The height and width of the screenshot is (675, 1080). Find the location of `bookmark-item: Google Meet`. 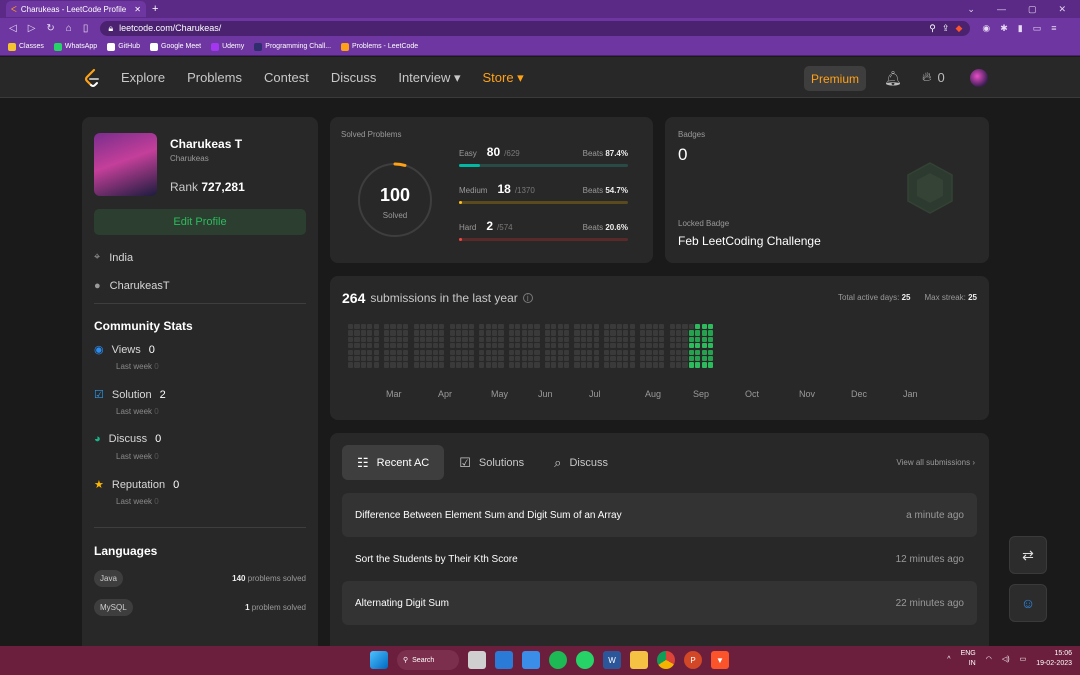

bookmark-item: Google Meet is located at coordinates (175, 46).